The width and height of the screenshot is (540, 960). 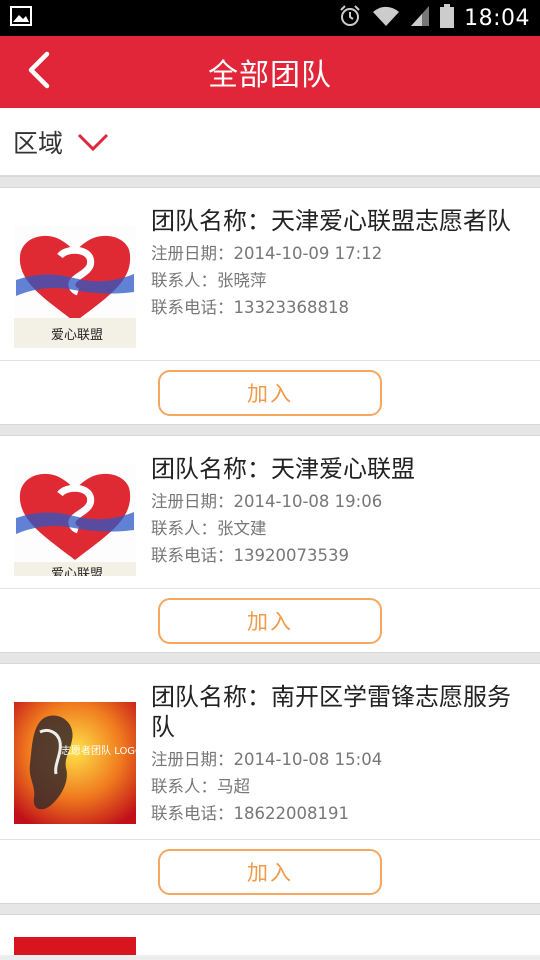 I want to click on team-name: 团队名称：南开区学雷锋志愿服务队, so click(x=331, y=712).